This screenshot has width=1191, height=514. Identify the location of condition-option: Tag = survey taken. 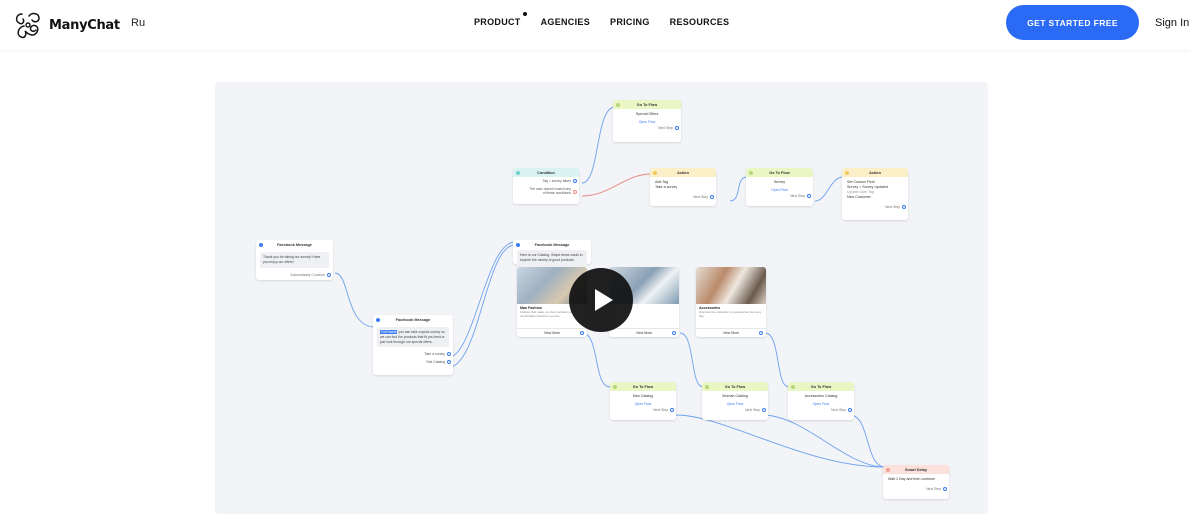
(546, 181).